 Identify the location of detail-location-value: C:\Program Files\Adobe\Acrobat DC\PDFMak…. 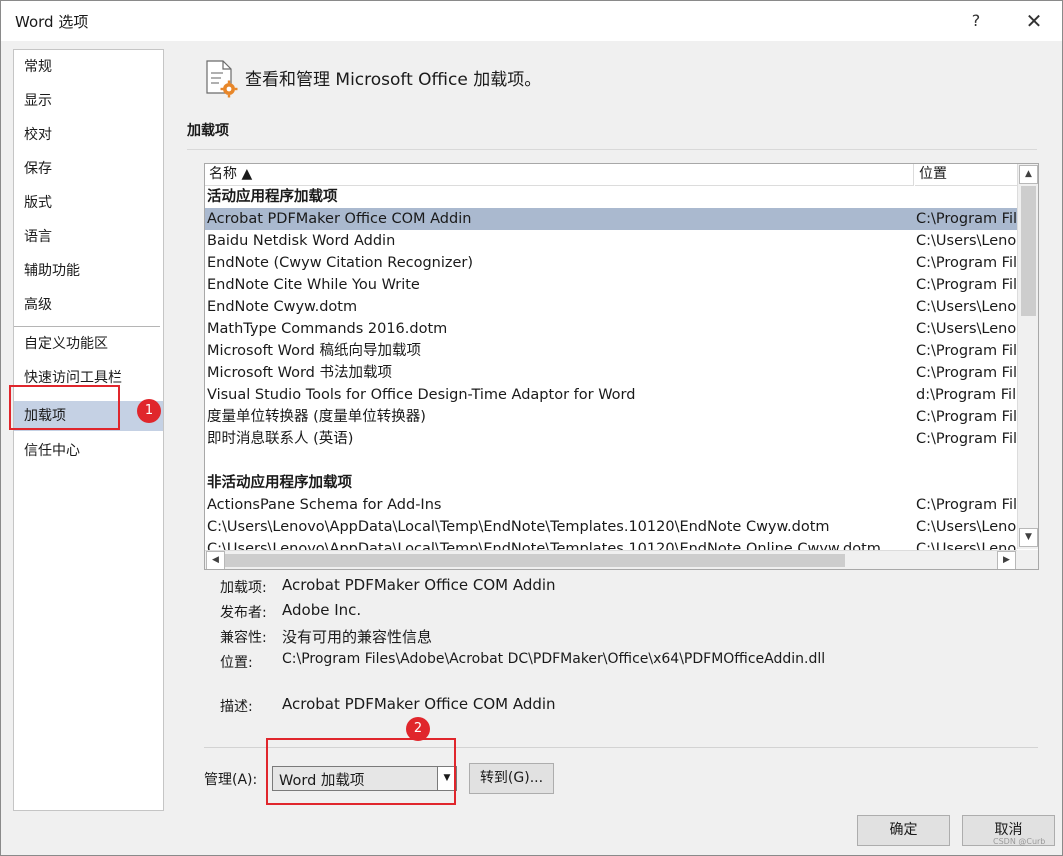
(554, 659).